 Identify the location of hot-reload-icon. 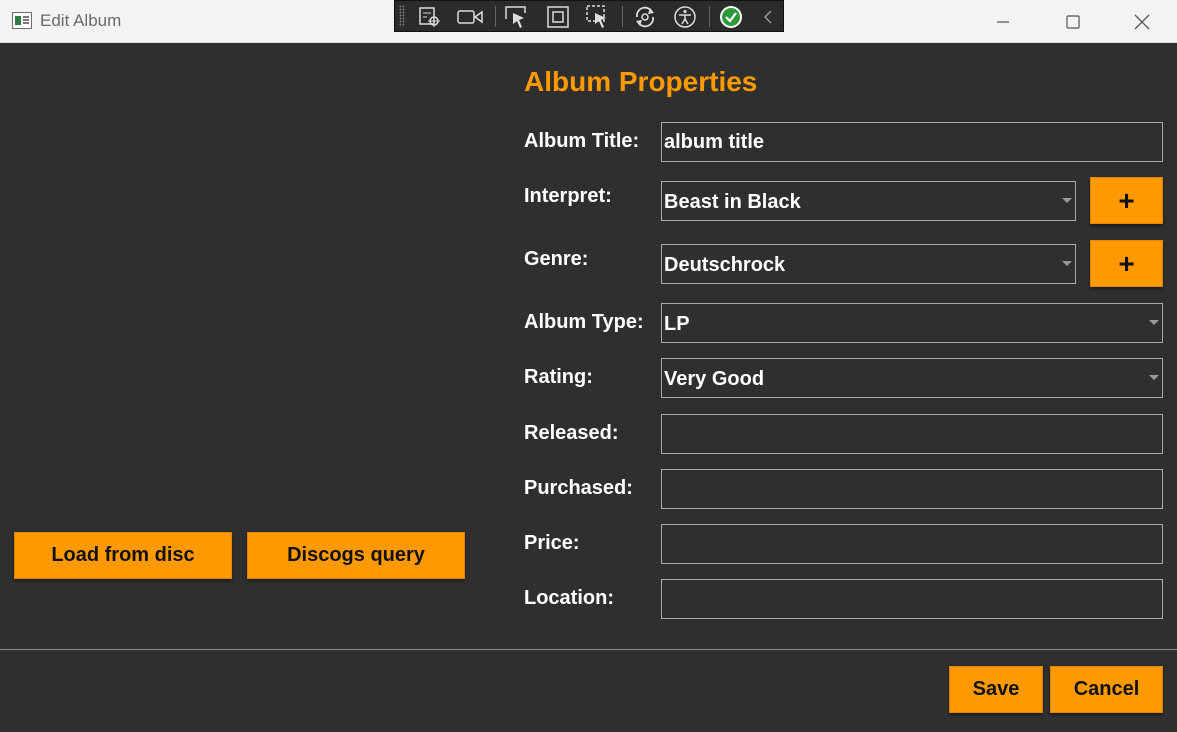
(645, 16).